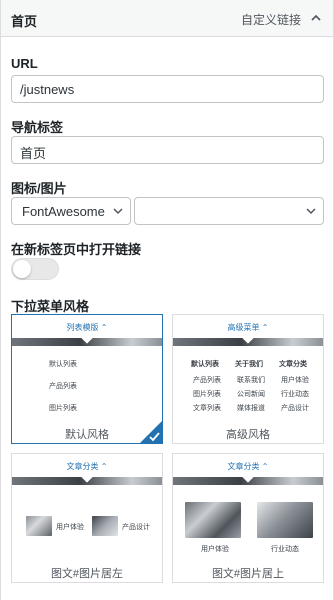 The image size is (334, 600). What do you see at coordinates (87, 518) in the screenshot?
I see `dropdown-style-image-left: 文章分类 ⌃ 用户体验 产品设计 图文#图片居左` at bounding box center [87, 518].